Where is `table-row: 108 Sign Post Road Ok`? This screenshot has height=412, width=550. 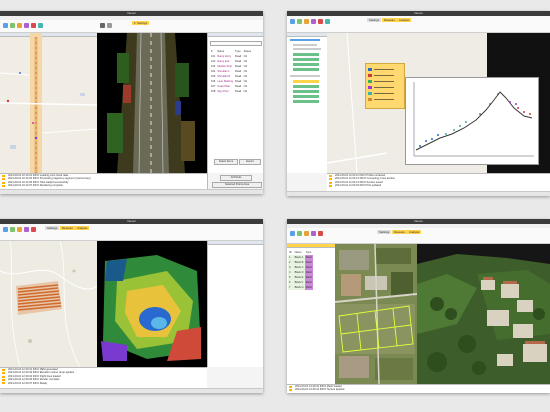
table-row: 108 Sign Post Road Ok is located at coordinates (231, 91).